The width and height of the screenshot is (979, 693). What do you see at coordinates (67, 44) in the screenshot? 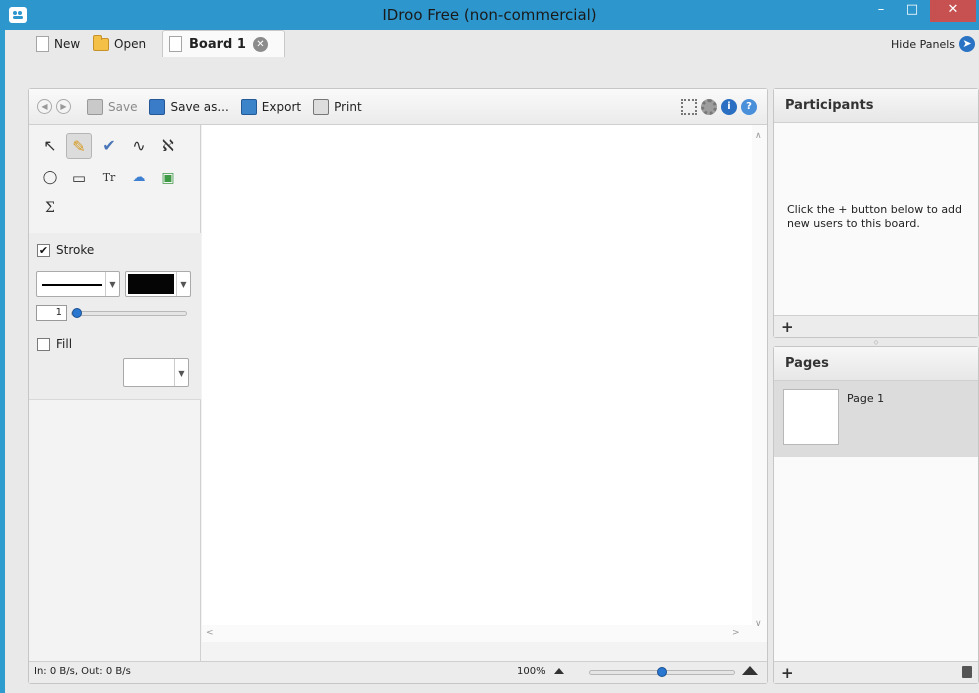
I see `new-label: New` at bounding box center [67, 44].